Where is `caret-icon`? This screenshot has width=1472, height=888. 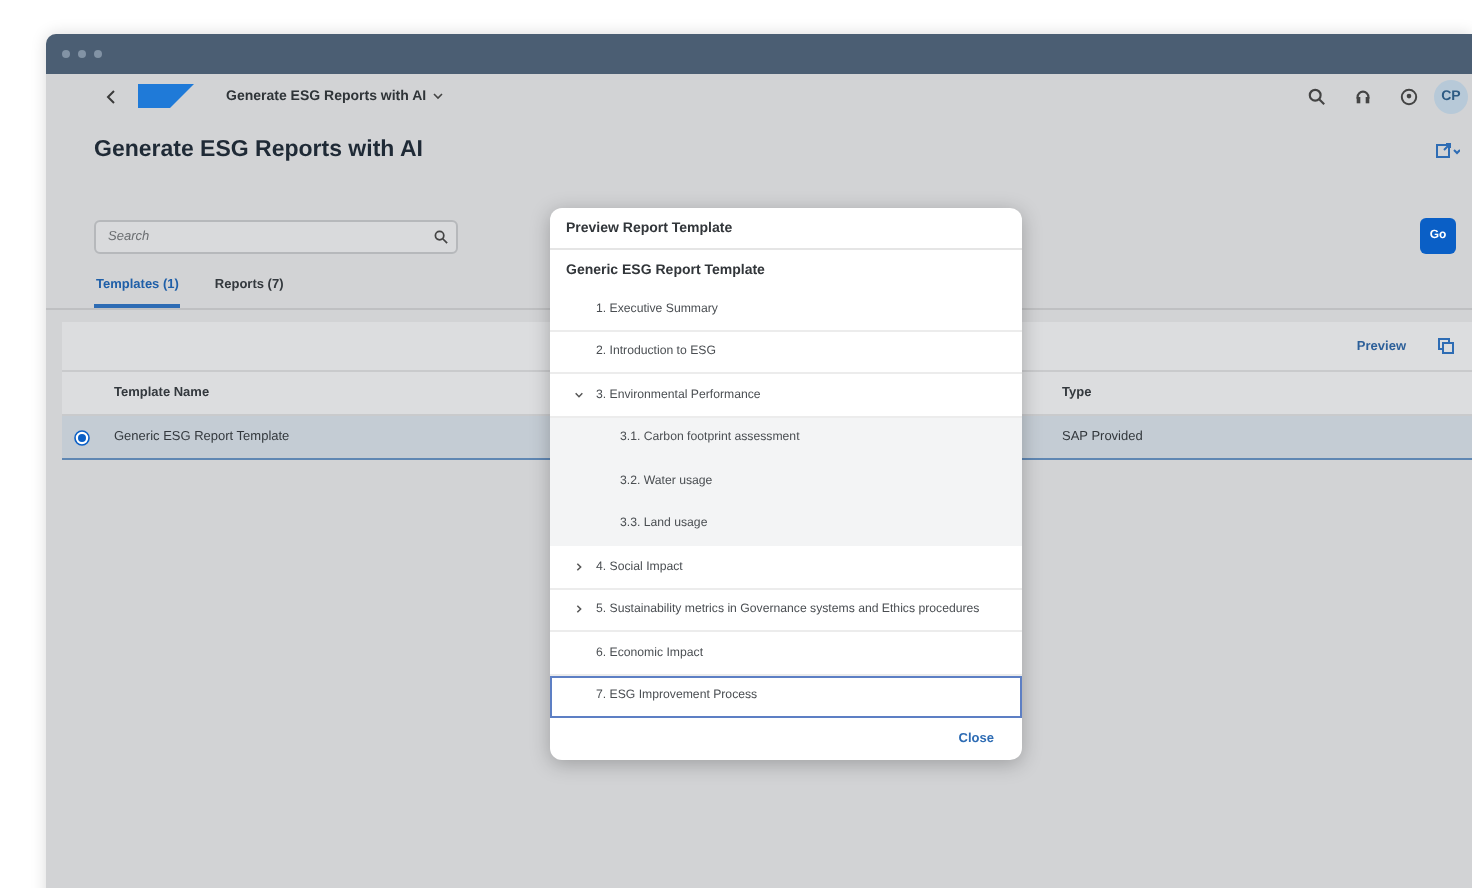 caret-icon is located at coordinates (438, 96).